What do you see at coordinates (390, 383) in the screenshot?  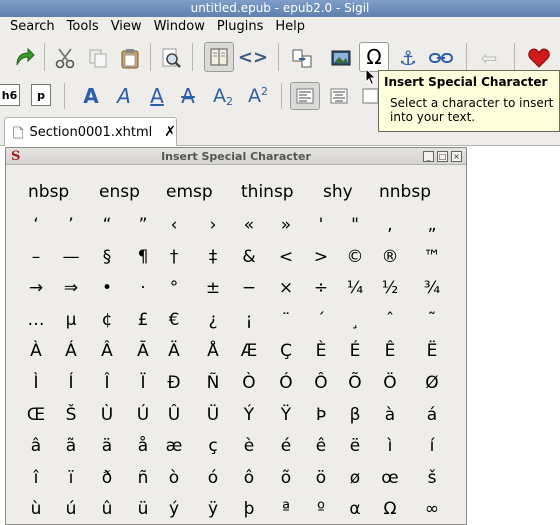 I see `char-cell: Ö` at bounding box center [390, 383].